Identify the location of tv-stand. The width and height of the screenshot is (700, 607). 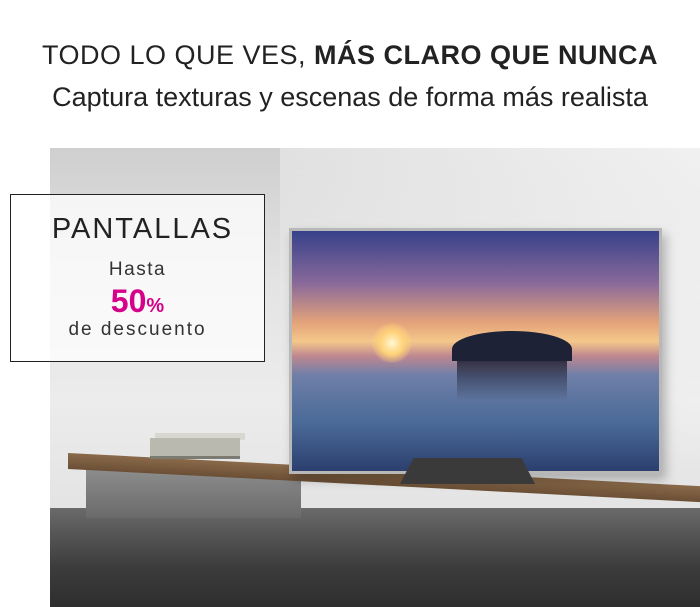
(467, 471).